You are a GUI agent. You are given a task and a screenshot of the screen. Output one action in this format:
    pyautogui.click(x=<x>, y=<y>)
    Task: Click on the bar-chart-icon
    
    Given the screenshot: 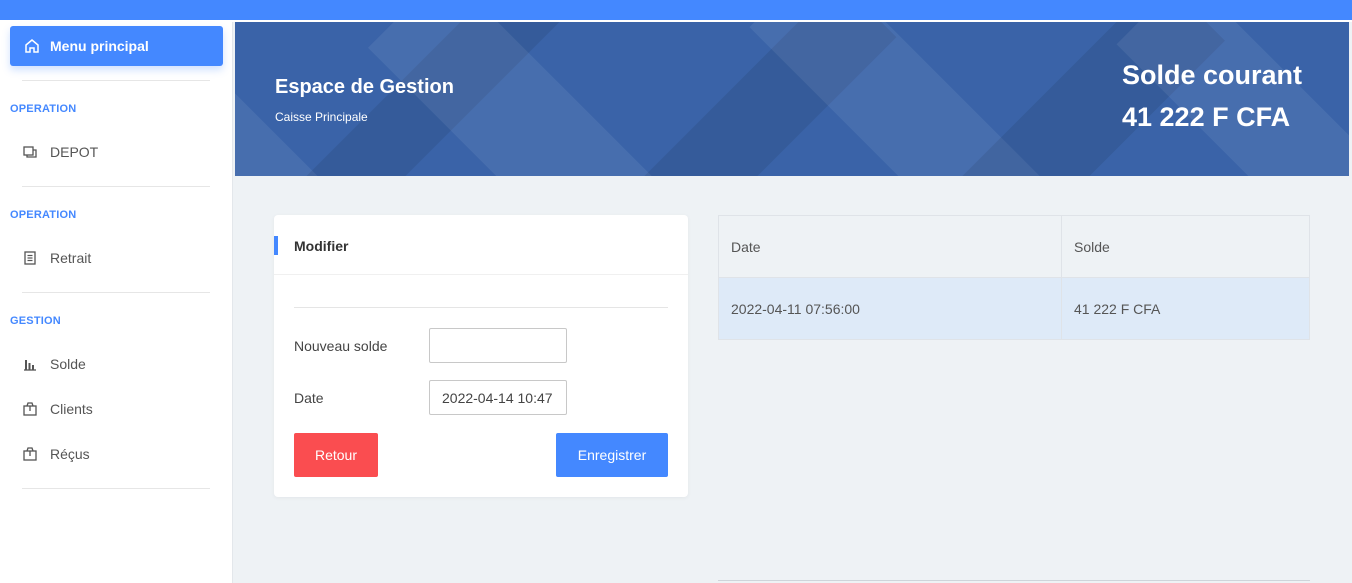 What is the action you would take?
    pyautogui.click(x=30, y=364)
    